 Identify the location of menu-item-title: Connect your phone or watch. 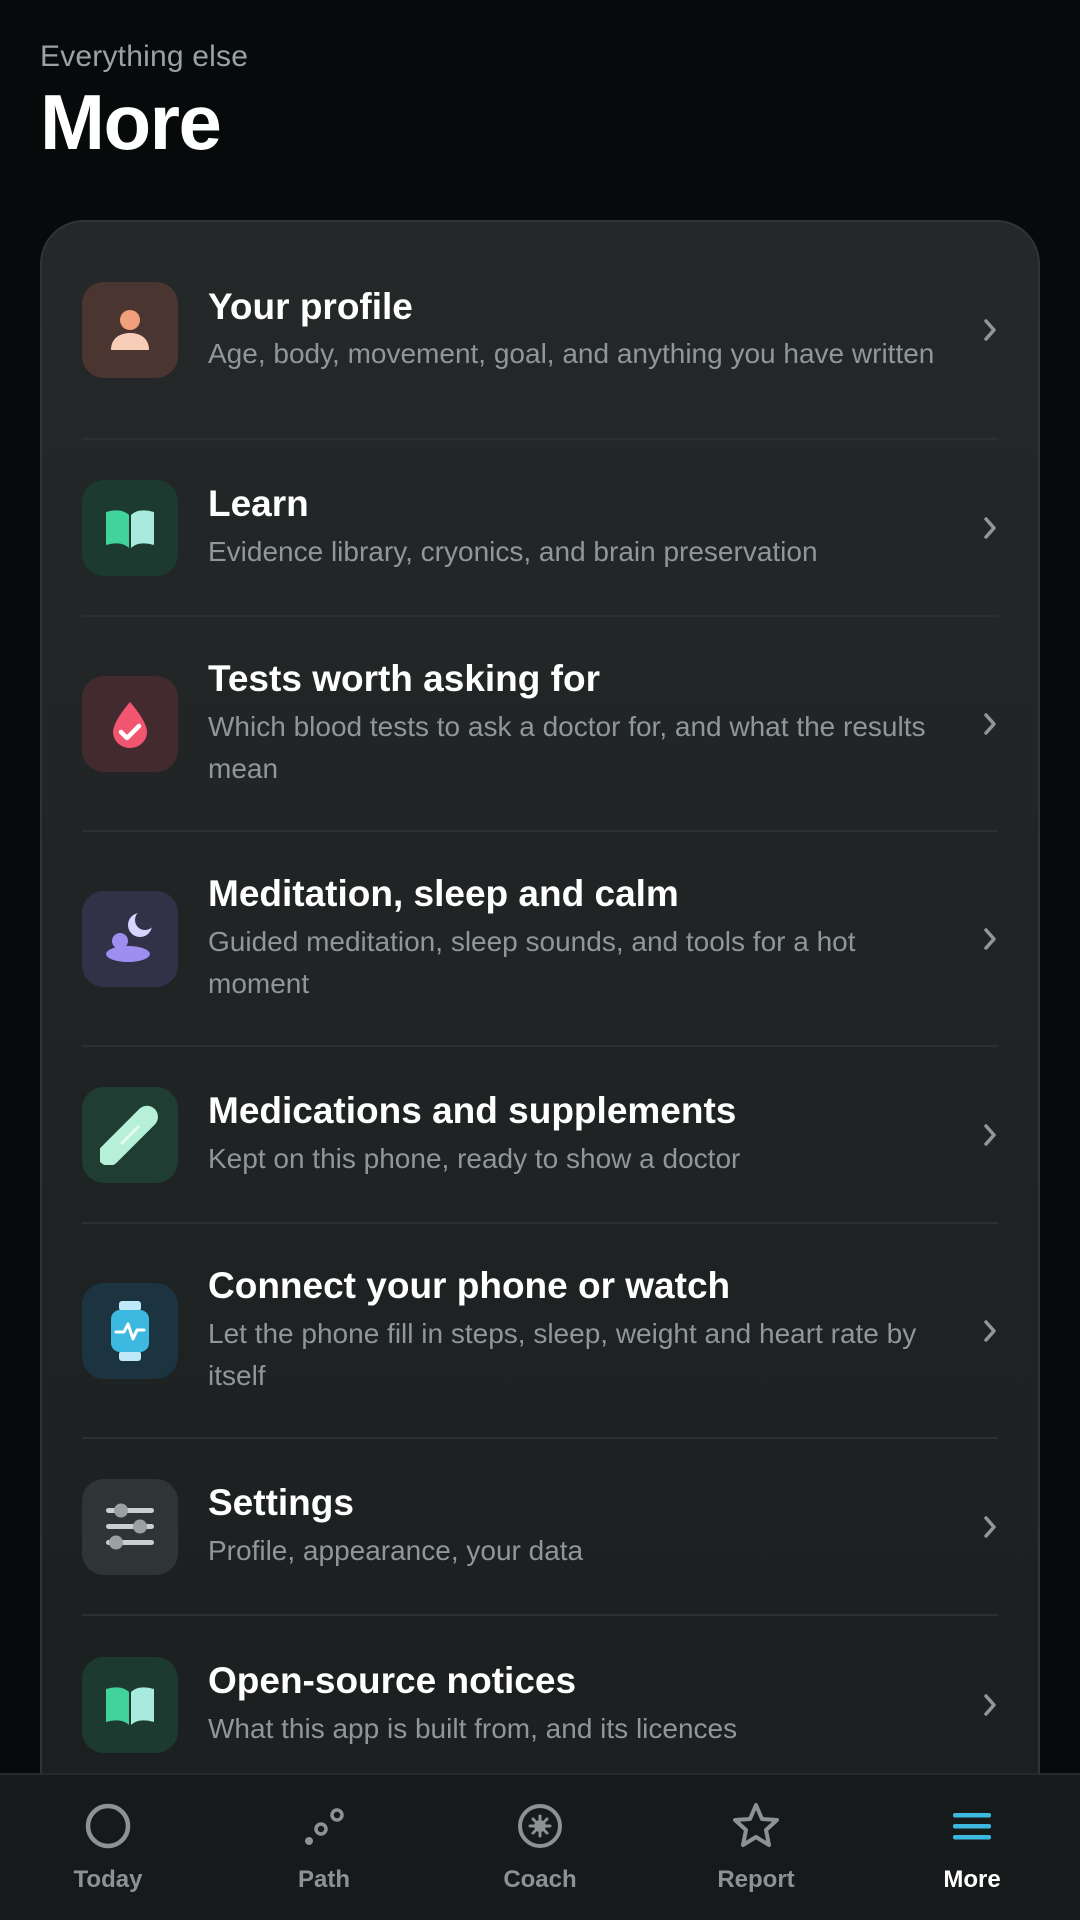
(469, 1286).